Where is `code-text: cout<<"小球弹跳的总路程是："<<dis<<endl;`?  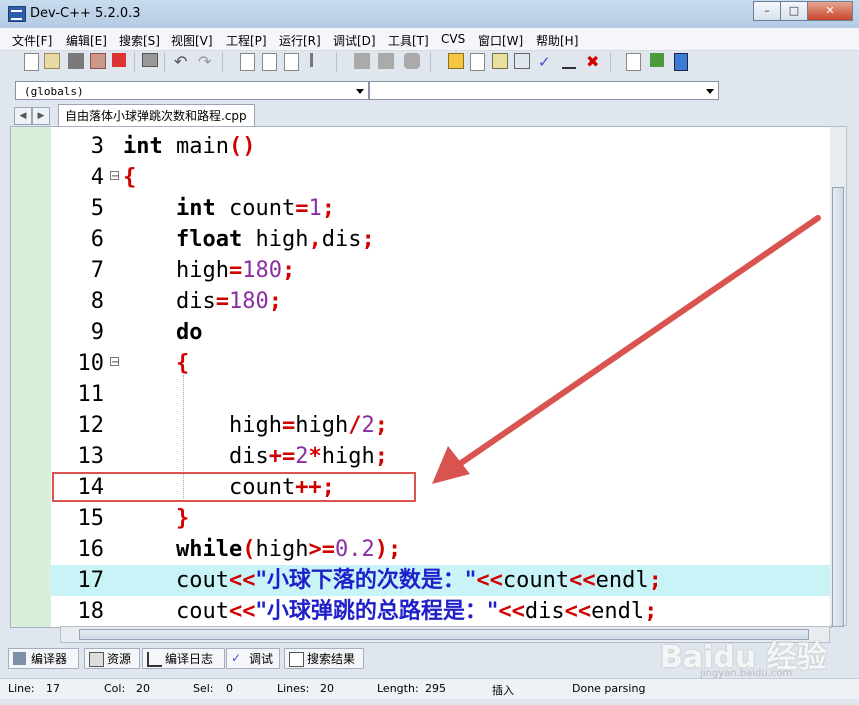
code-text: cout<<"小球弹跳的总路程是："<<dis<<endl; is located at coordinates (390, 611).